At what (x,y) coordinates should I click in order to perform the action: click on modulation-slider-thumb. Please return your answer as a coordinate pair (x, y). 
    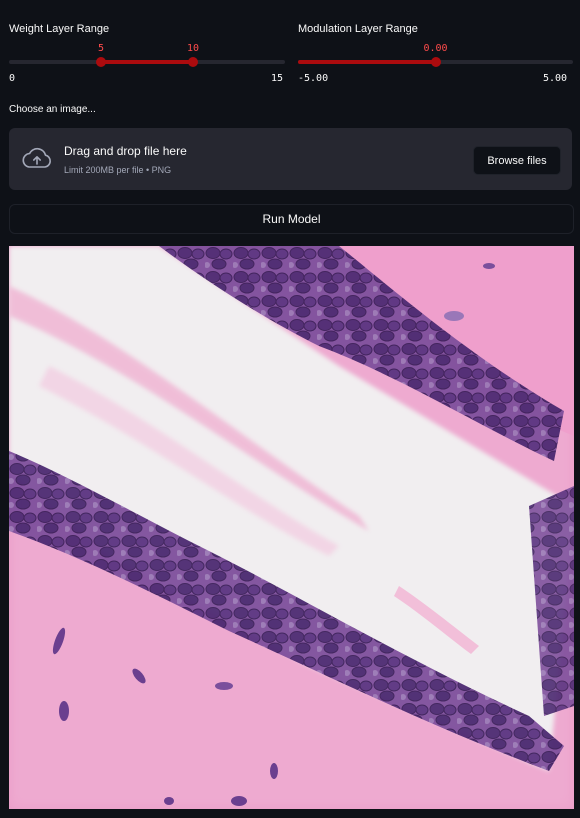
    Looking at the image, I should click on (435, 62).